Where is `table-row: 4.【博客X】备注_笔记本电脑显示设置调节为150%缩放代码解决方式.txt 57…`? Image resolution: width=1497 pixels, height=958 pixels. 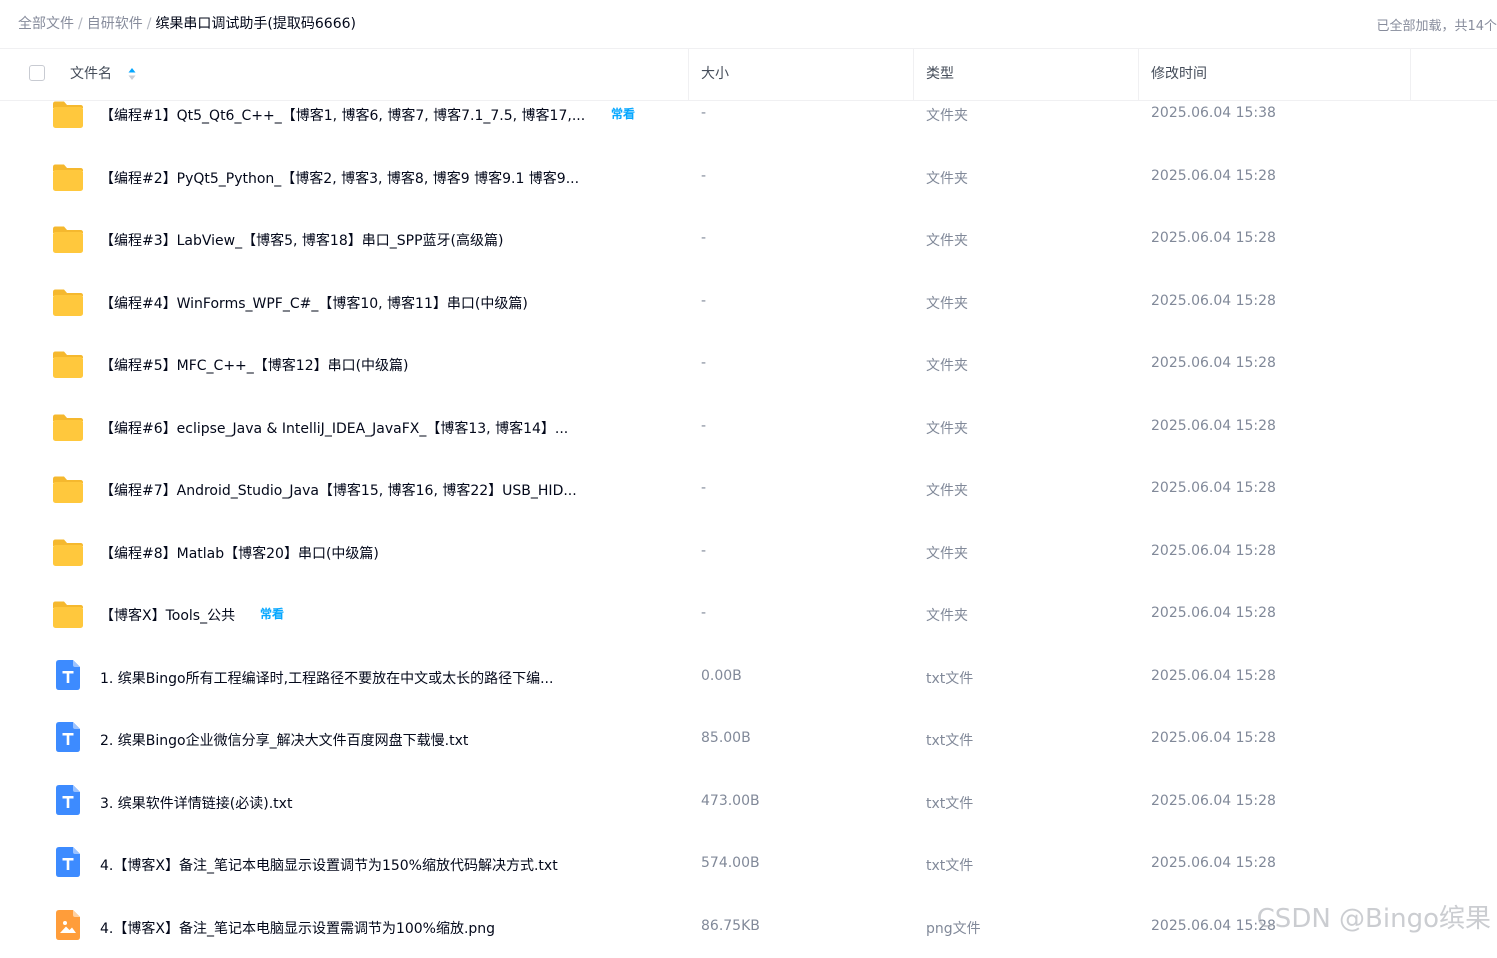
table-row: 4.【博客X】备注_笔记本电脑显示设置调节为150%缩放代码解决方式.txt 57… is located at coordinates (748, 864).